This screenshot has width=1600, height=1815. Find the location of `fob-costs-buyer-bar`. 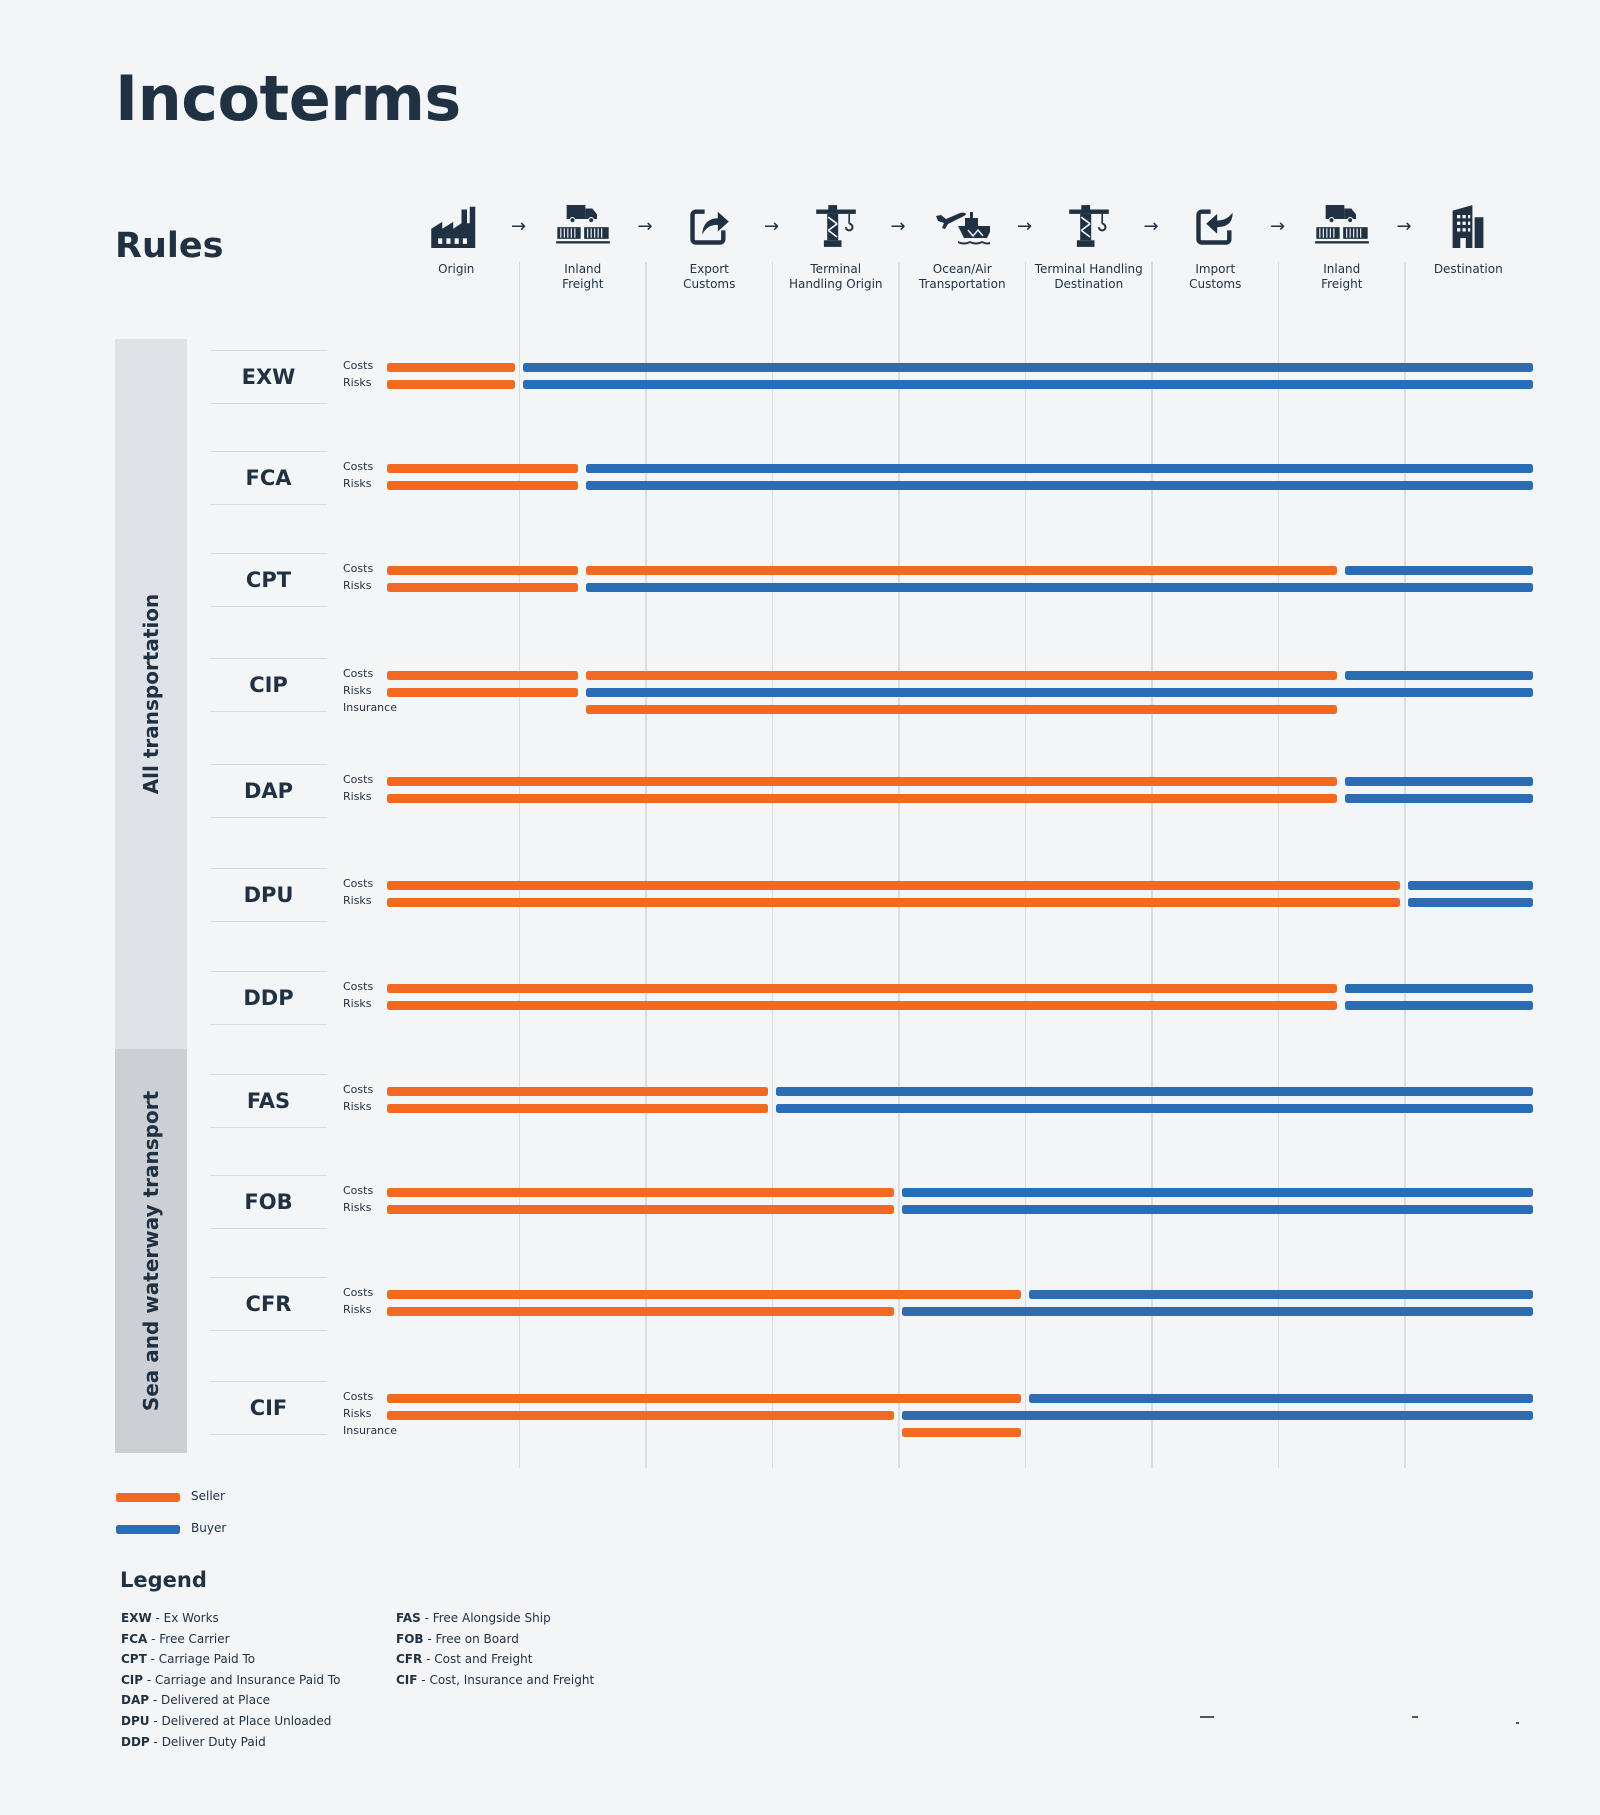

fob-costs-buyer-bar is located at coordinates (1217, 1192).